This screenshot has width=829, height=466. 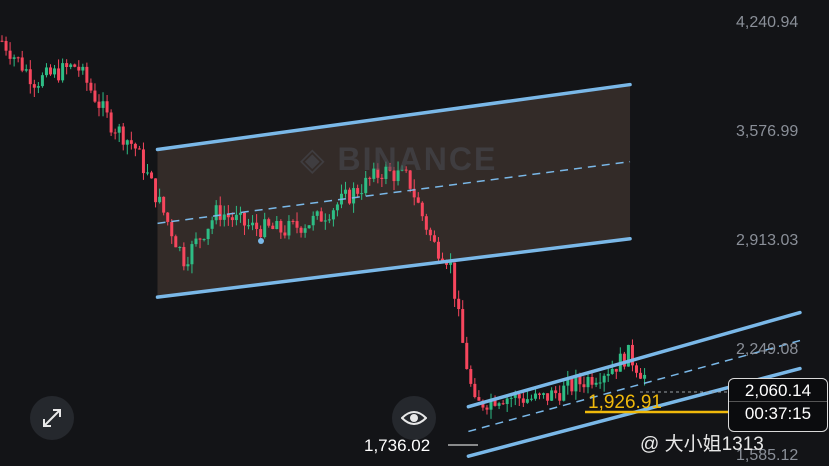 I want to click on binance-logo-icon: ◈, so click(x=319, y=159).